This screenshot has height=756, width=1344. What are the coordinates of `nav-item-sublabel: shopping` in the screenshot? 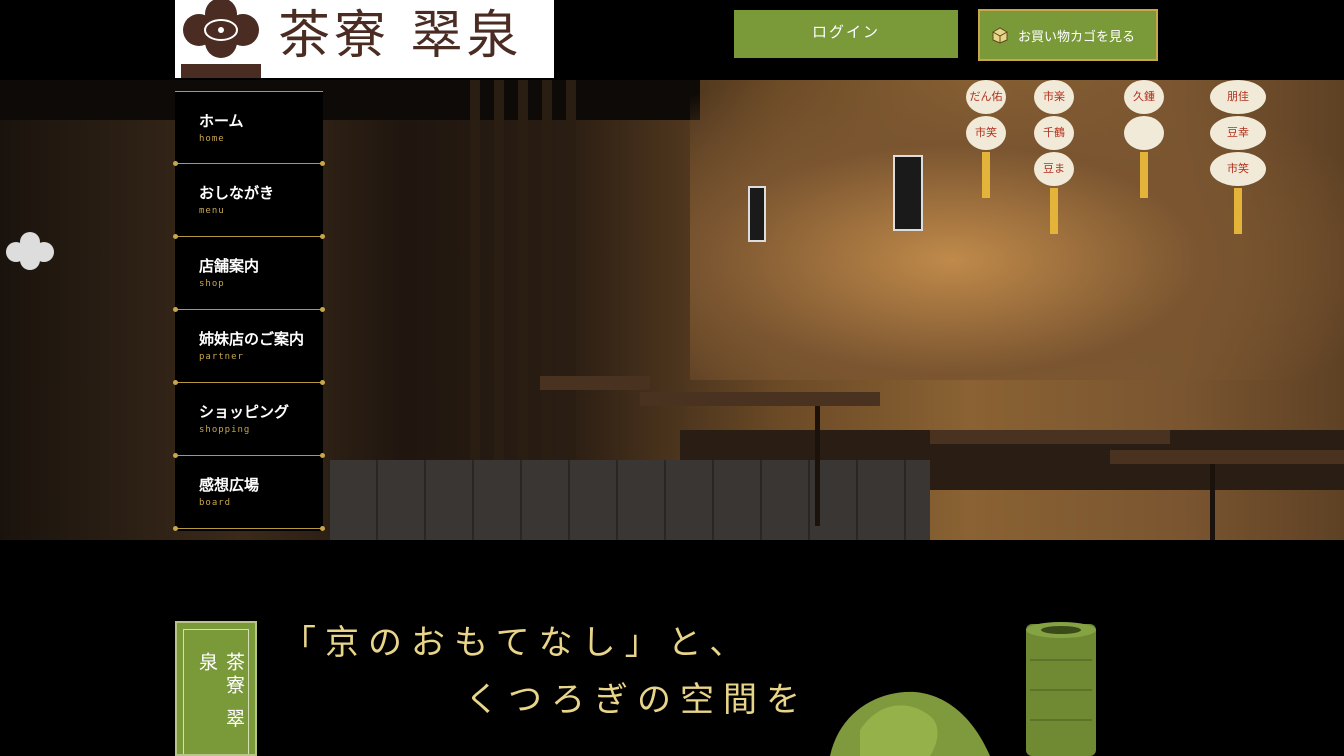 It's located at (225, 430).